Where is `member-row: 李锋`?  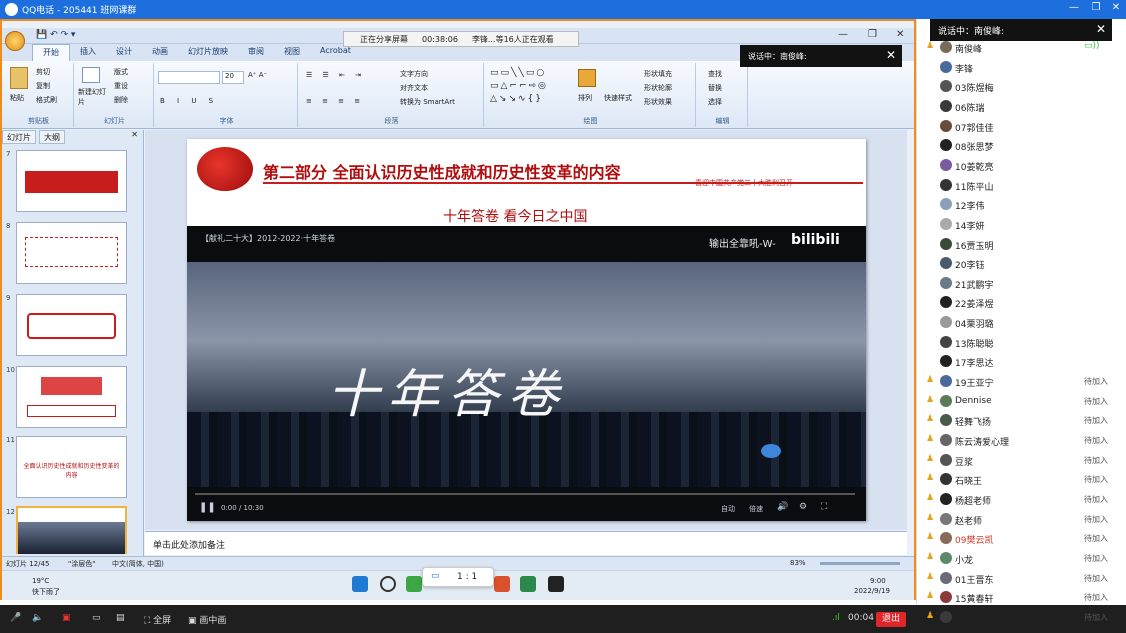 member-row: 李锋 is located at coordinates (1019, 68).